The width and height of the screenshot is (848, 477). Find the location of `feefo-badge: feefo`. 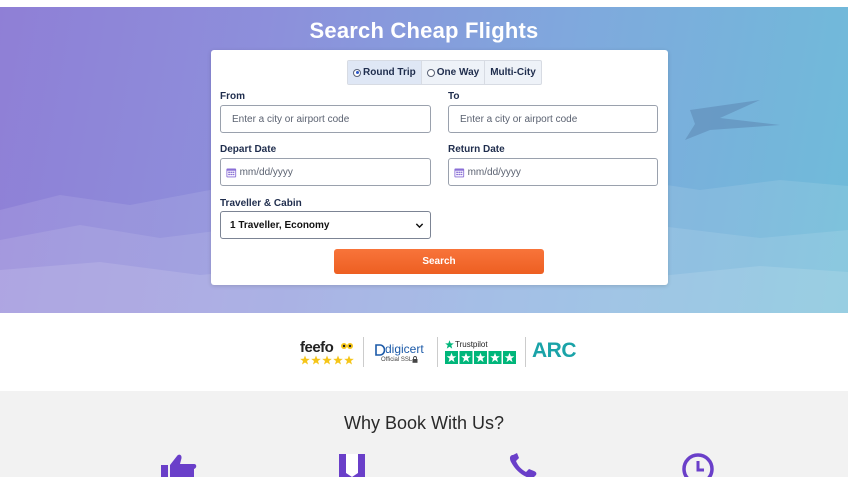

feefo-badge: feefo is located at coordinates (328, 354).